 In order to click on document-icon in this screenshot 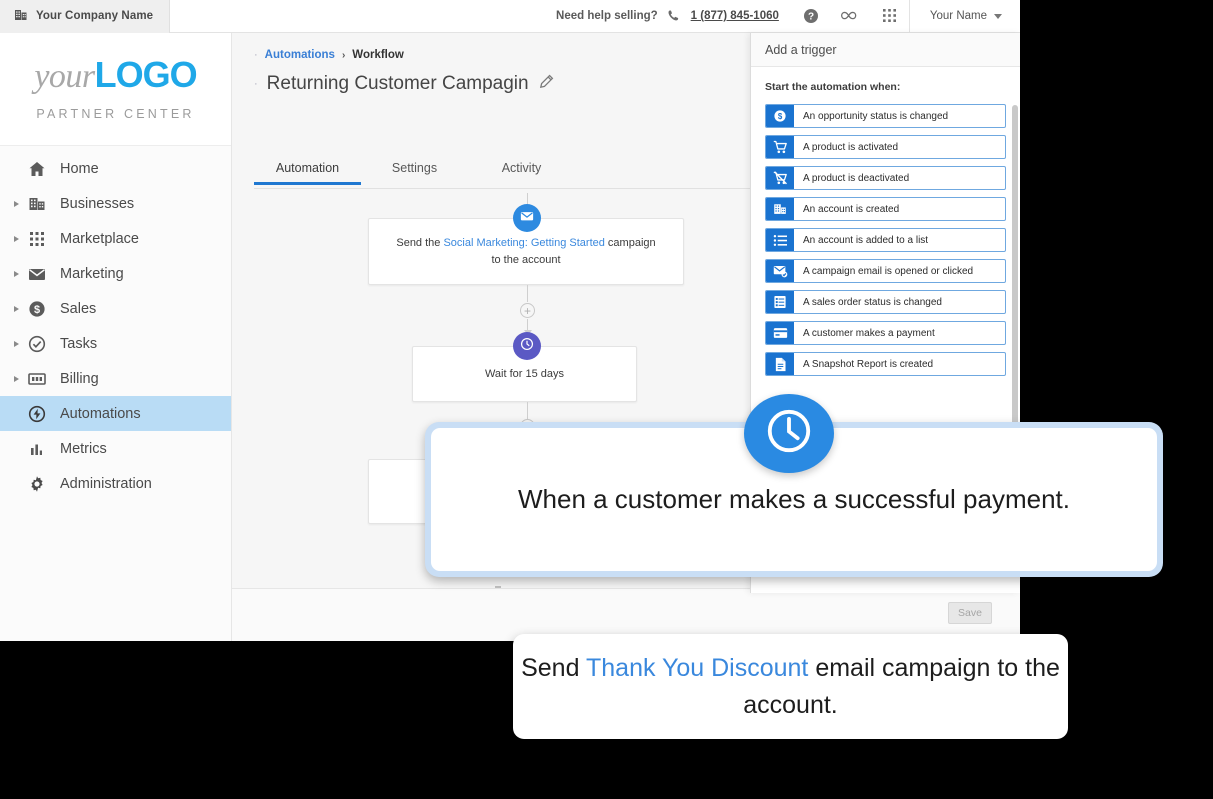, I will do `click(780, 364)`.